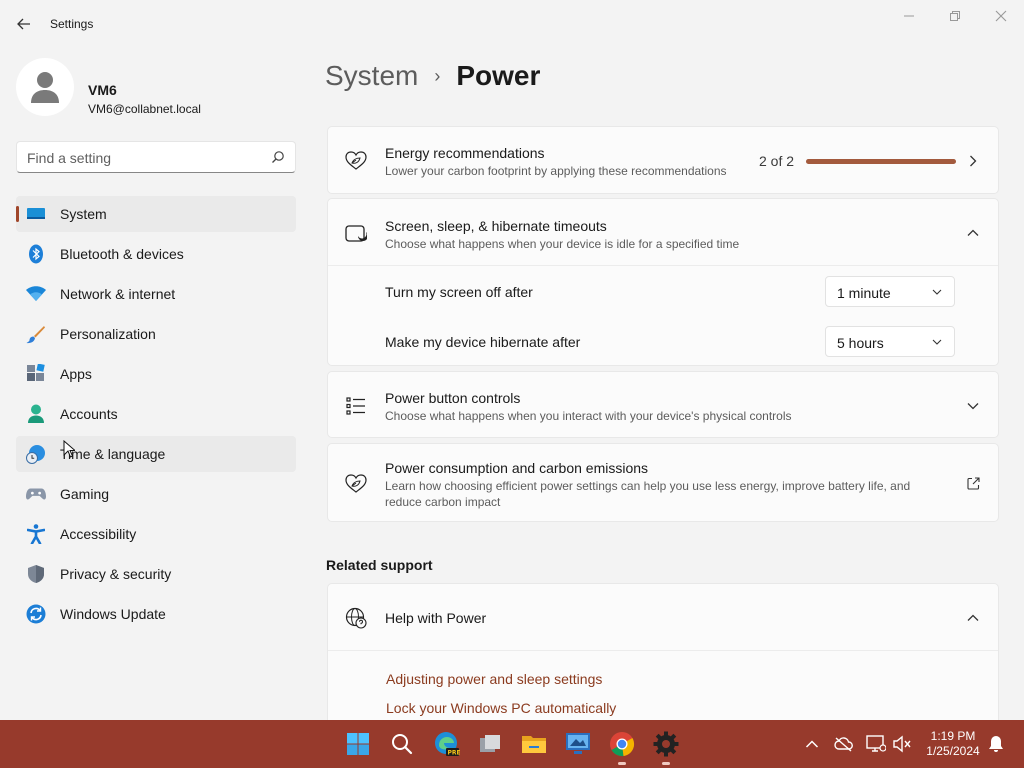 The image size is (1024, 768). Describe the element at coordinates (578, 744) in the screenshot. I see `remote-desktop-icon` at that location.